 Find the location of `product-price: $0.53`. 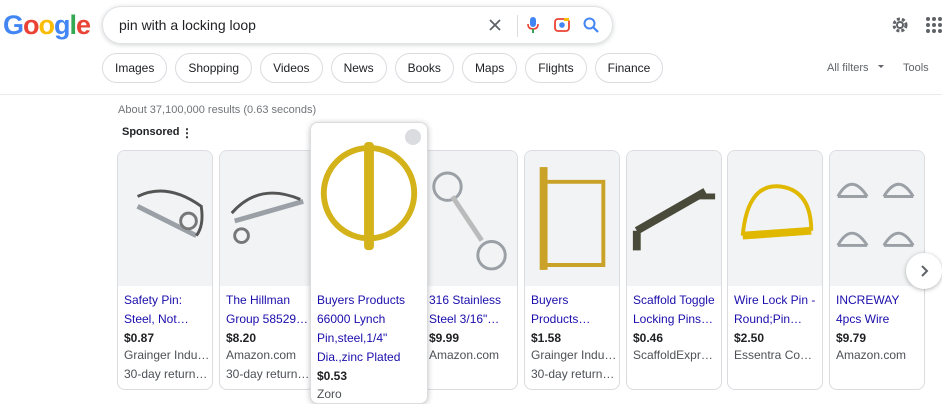

product-price: $0.53 is located at coordinates (332, 376).